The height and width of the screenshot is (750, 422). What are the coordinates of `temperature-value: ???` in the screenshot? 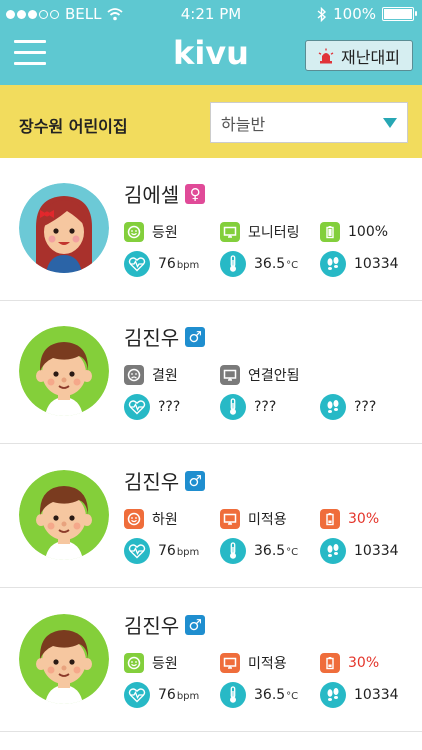 It's located at (265, 407).